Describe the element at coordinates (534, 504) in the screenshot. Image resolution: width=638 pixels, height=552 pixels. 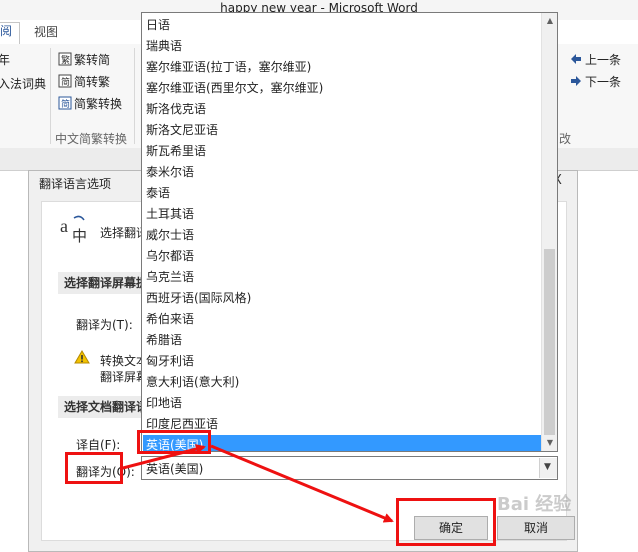
I see `watermark: Bai 经验` at that location.